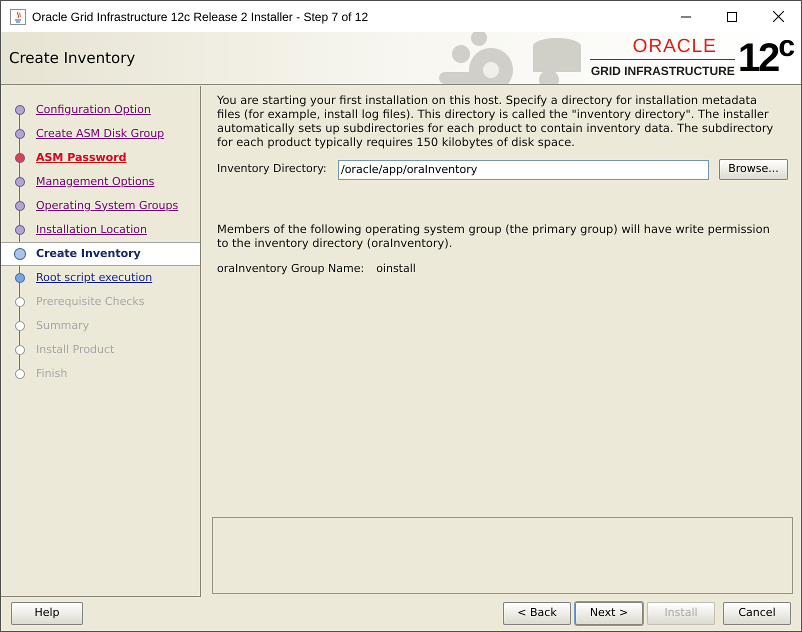  What do you see at coordinates (90, 302) in the screenshot?
I see `step-link: Prerequisite Checks` at bounding box center [90, 302].